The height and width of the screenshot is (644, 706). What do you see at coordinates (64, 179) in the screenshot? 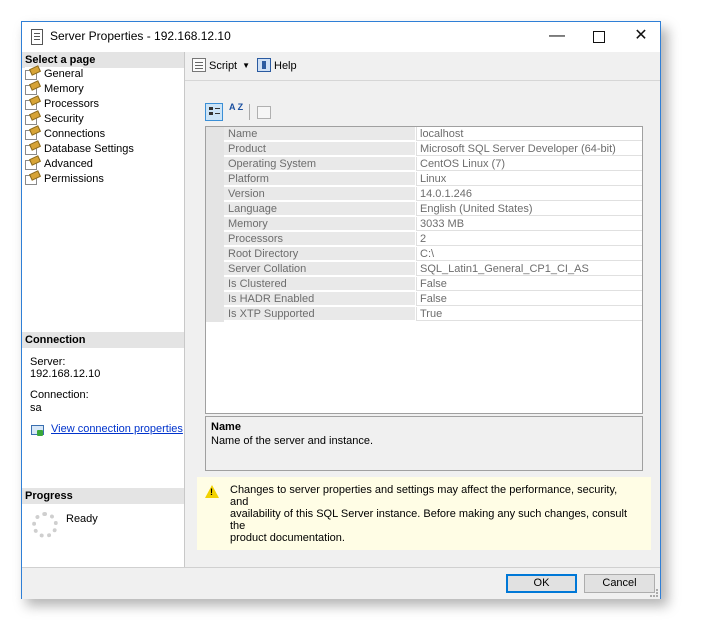
I see `page-item-permissions: Permissions` at bounding box center [64, 179].